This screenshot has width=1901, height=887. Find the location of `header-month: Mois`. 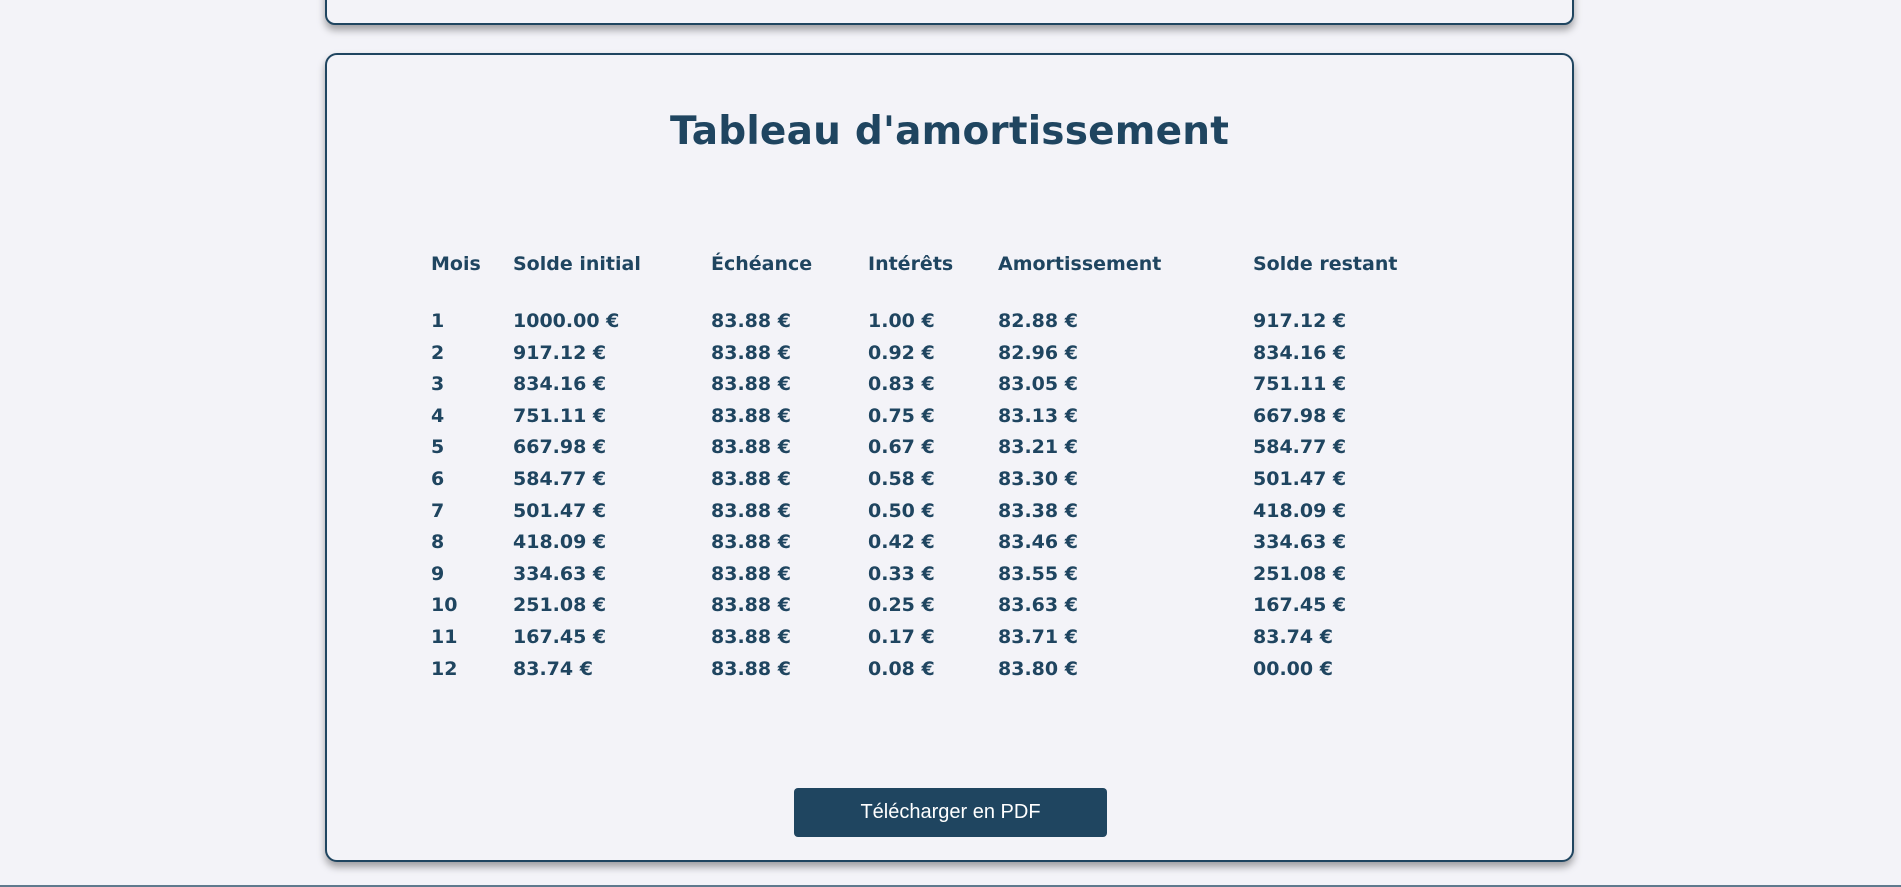

header-month: Mois is located at coordinates (456, 264).